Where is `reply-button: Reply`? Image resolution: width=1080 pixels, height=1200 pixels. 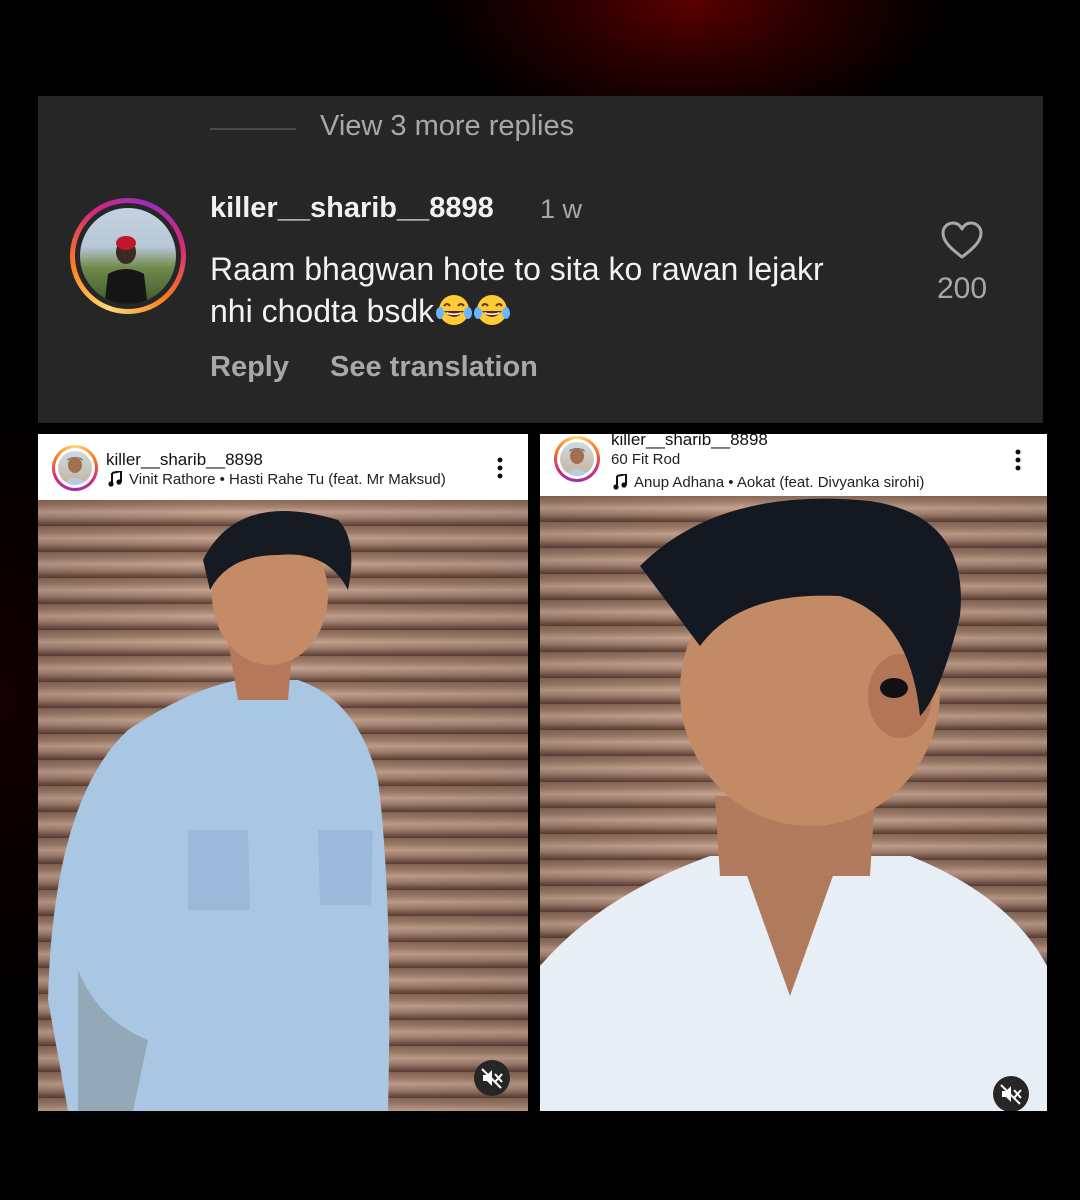 reply-button: Reply is located at coordinates (249, 367).